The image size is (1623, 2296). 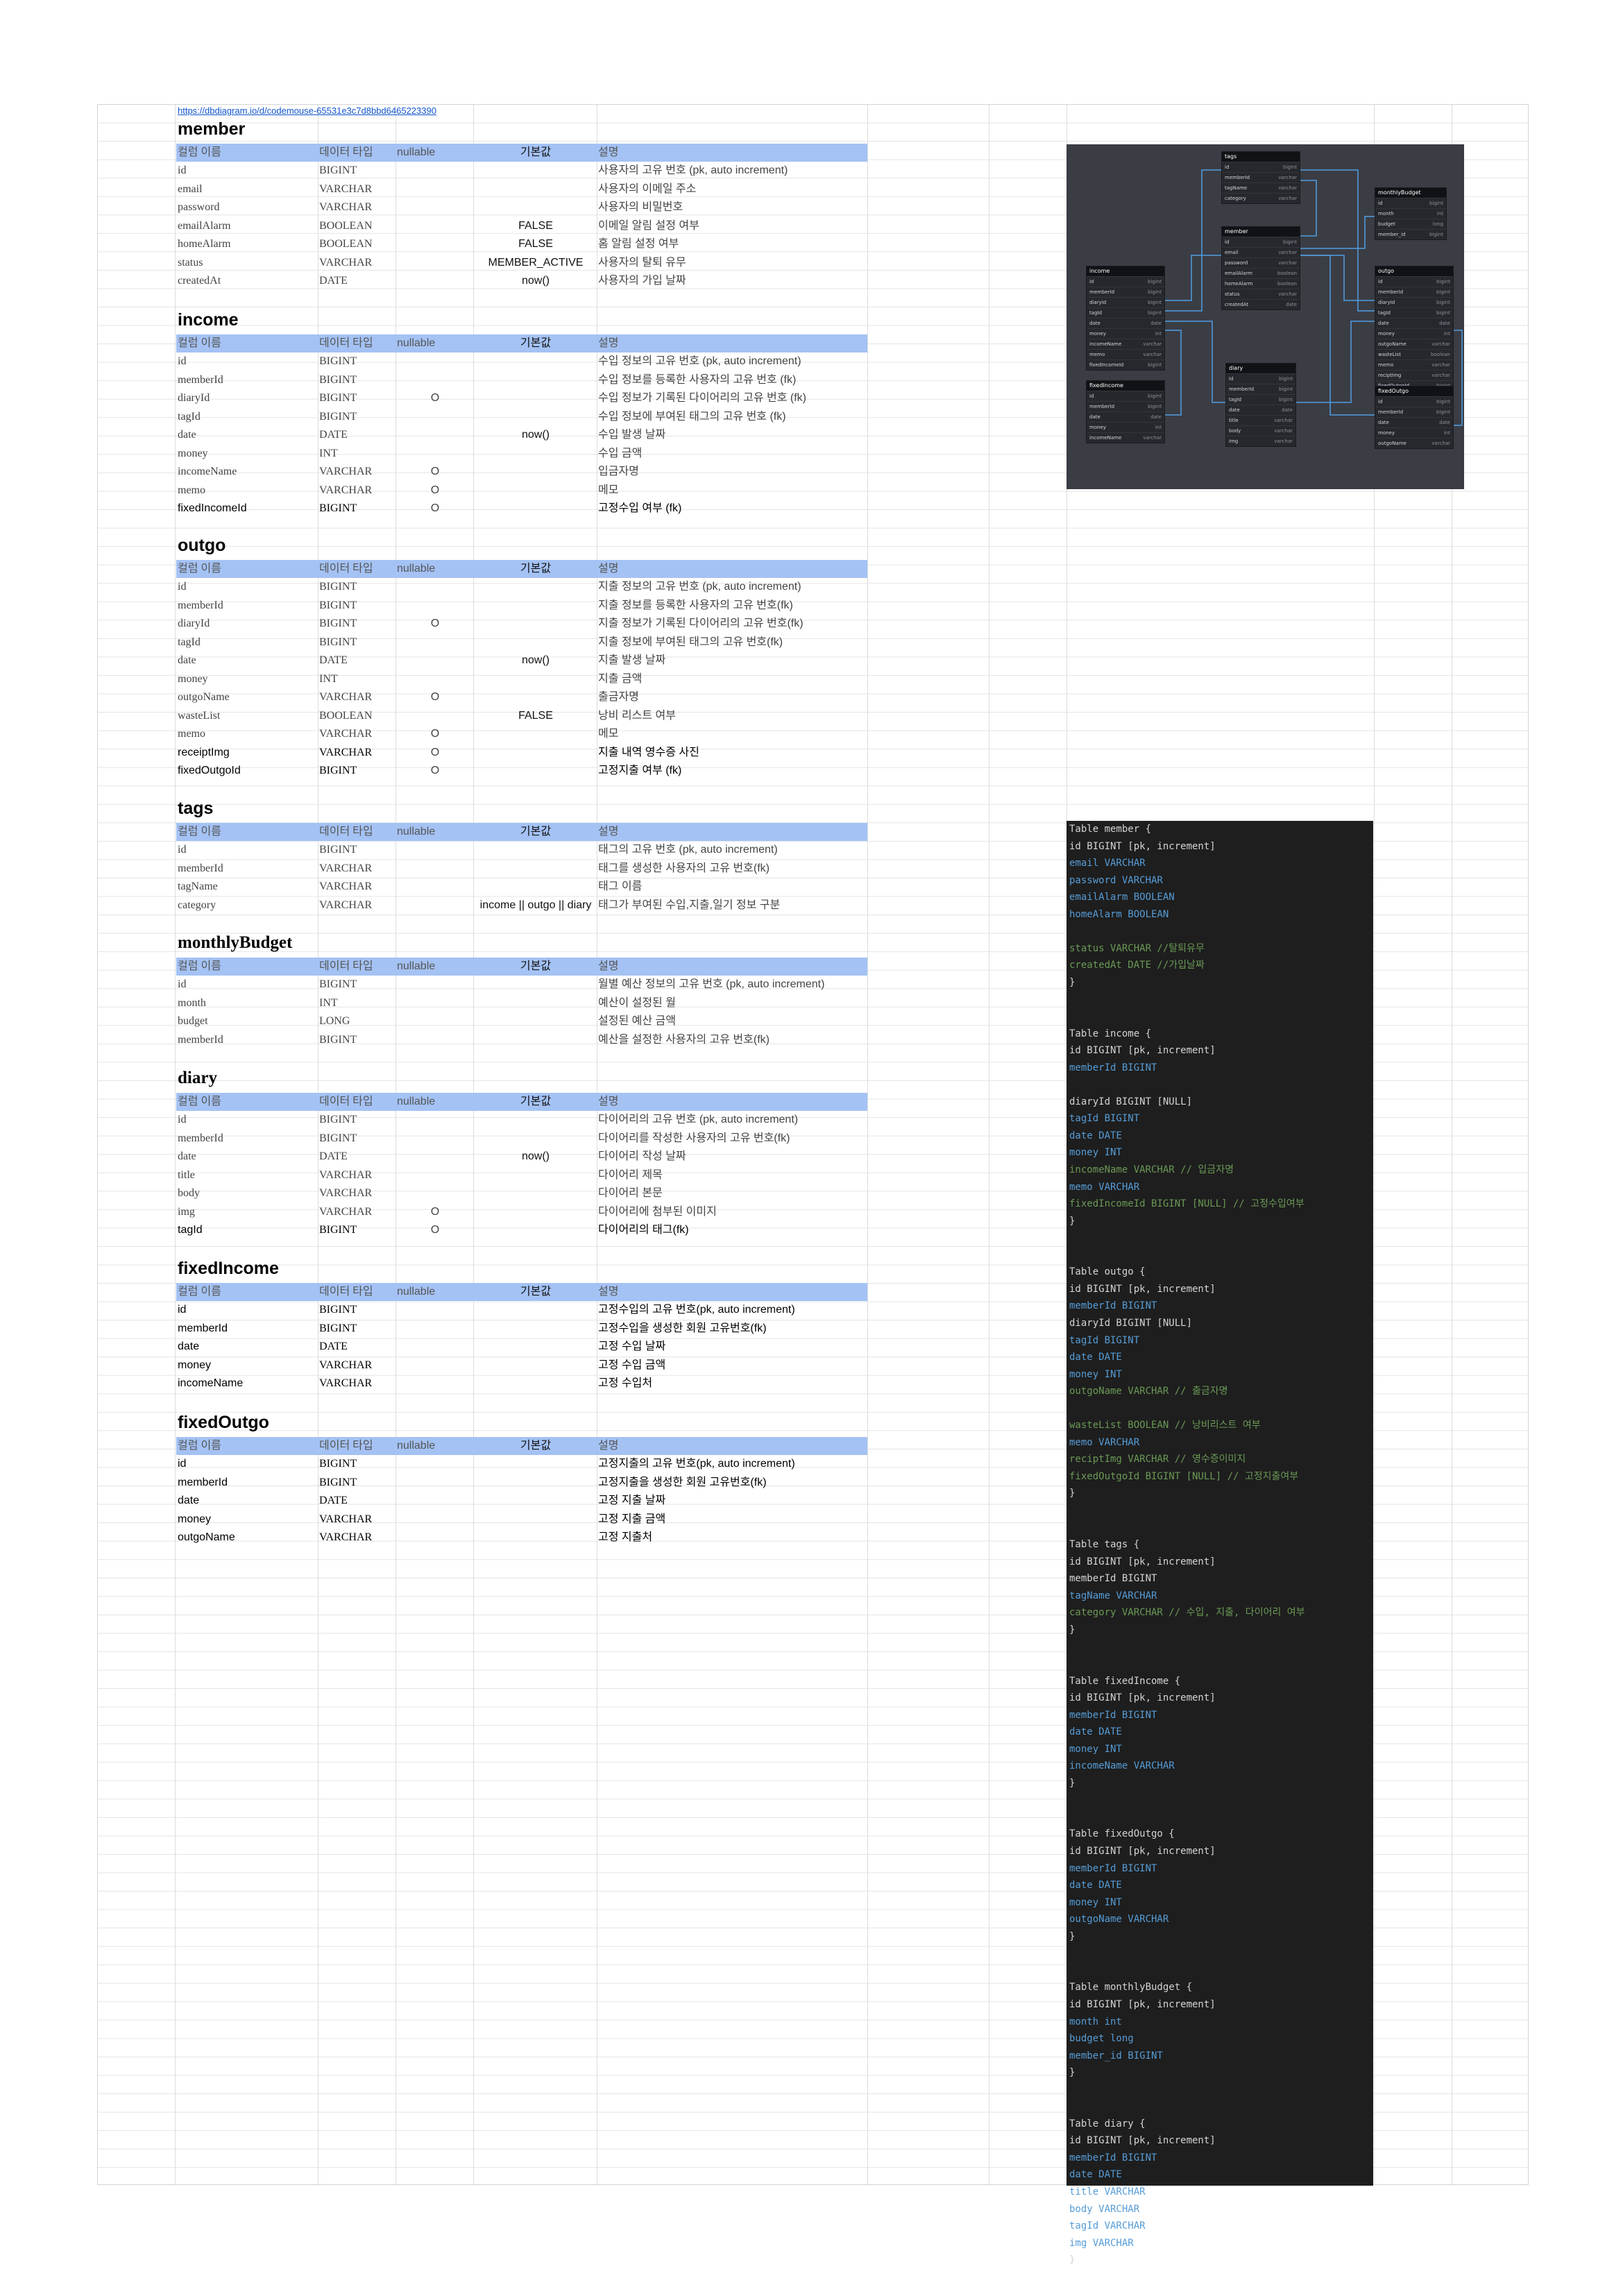 I want to click on code-line: memo VARCHAR, so click(x=1104, y=1187).